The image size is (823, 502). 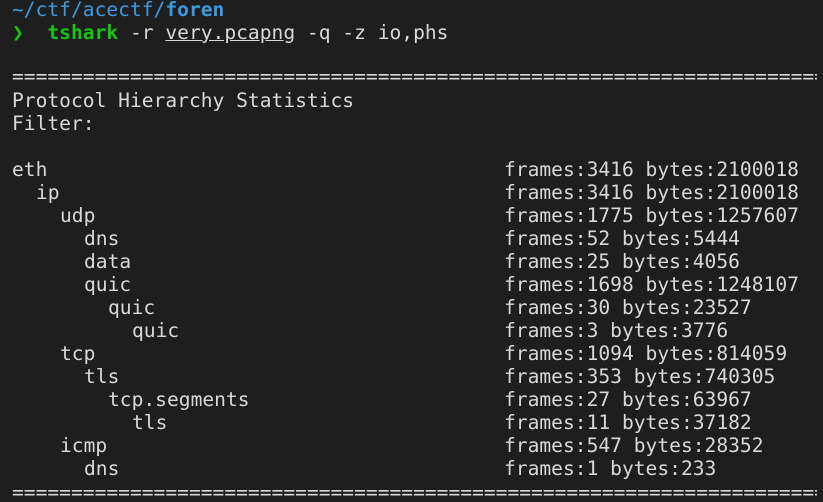 I want to click on protocol-stats: frames:27 bytes:63967, so click(x=628, y=399).